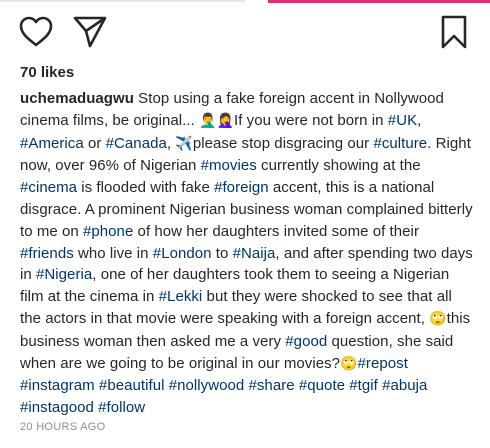  What do you see at coordinates (184, 143) in the screenshot?
I see `airplane-emoji: ✈️` at bounding box center [184, 143].